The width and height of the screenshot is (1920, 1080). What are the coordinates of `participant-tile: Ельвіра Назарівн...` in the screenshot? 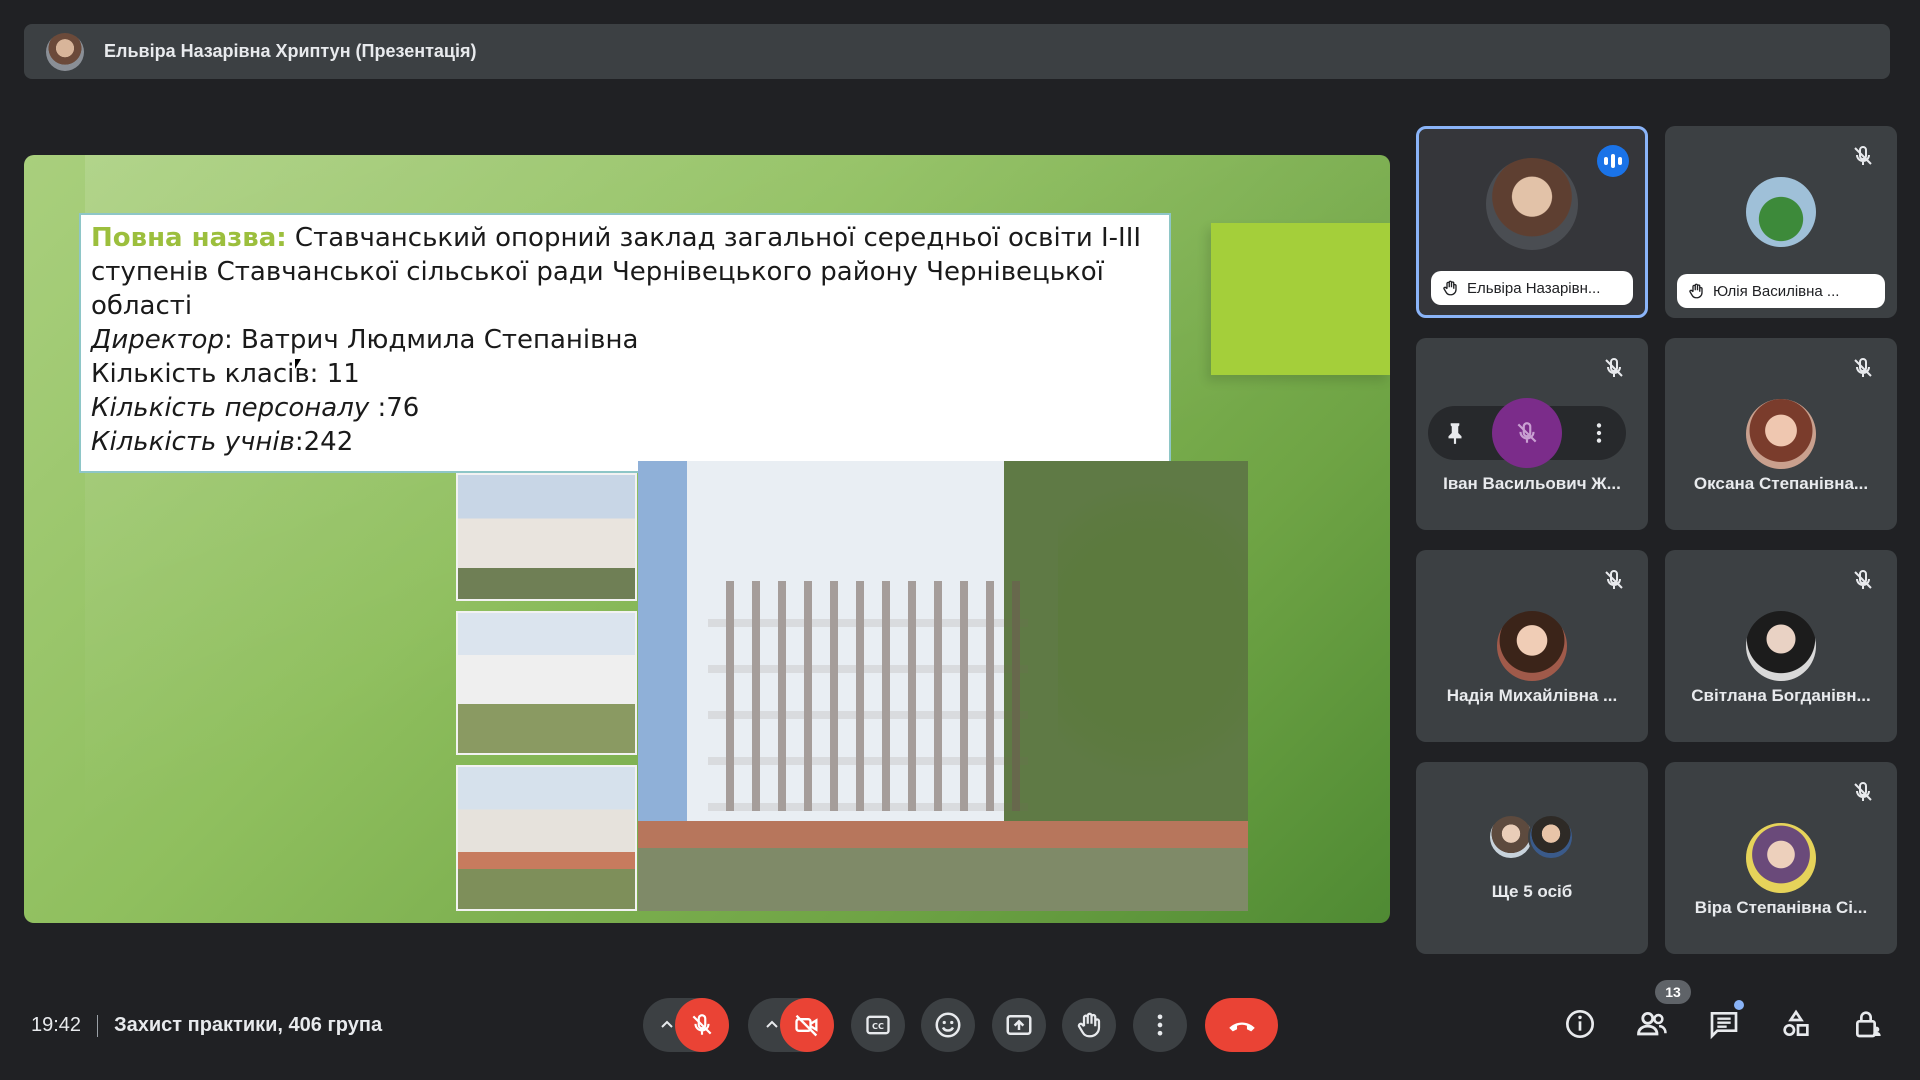 It's located at (1532, 222).